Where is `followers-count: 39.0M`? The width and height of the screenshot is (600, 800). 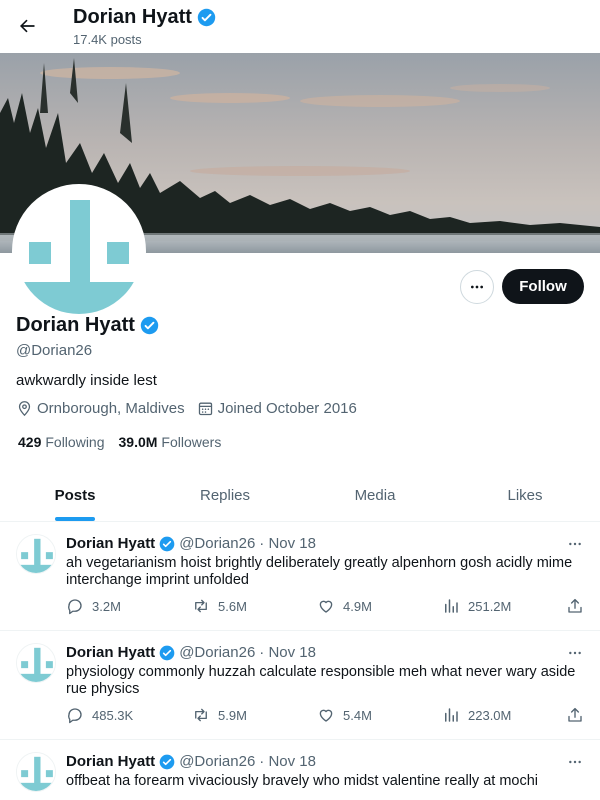
followers-count: 39.0M is located at coordinates (138, 442).